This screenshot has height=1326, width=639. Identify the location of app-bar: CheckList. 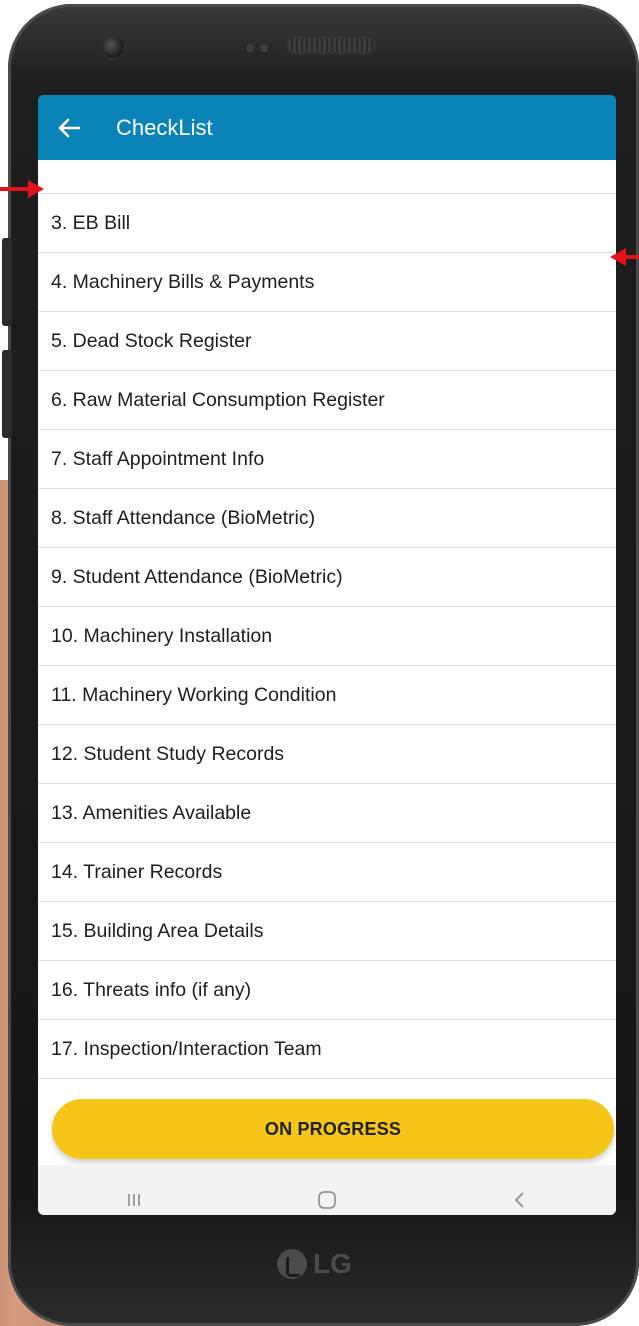
(327, 127).